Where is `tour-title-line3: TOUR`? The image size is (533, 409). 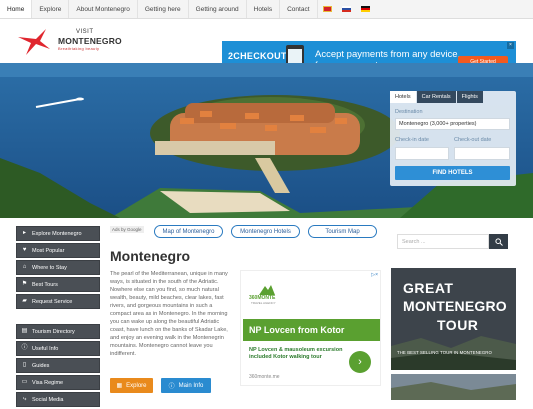
tour-title-line3: TOUR is located at coordinates (458, 325).